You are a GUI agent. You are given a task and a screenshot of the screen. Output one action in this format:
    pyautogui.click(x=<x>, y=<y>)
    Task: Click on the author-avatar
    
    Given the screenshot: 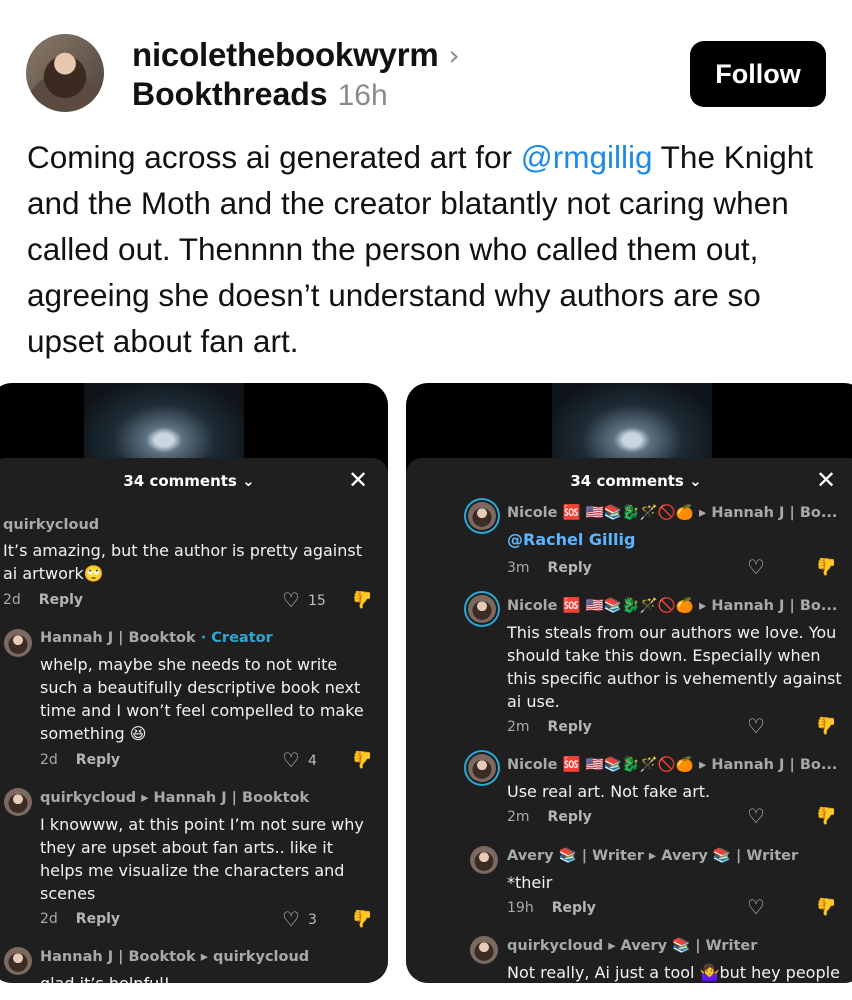 What is the action you would take?
    pyautogui.click(x=65, y=73)
    